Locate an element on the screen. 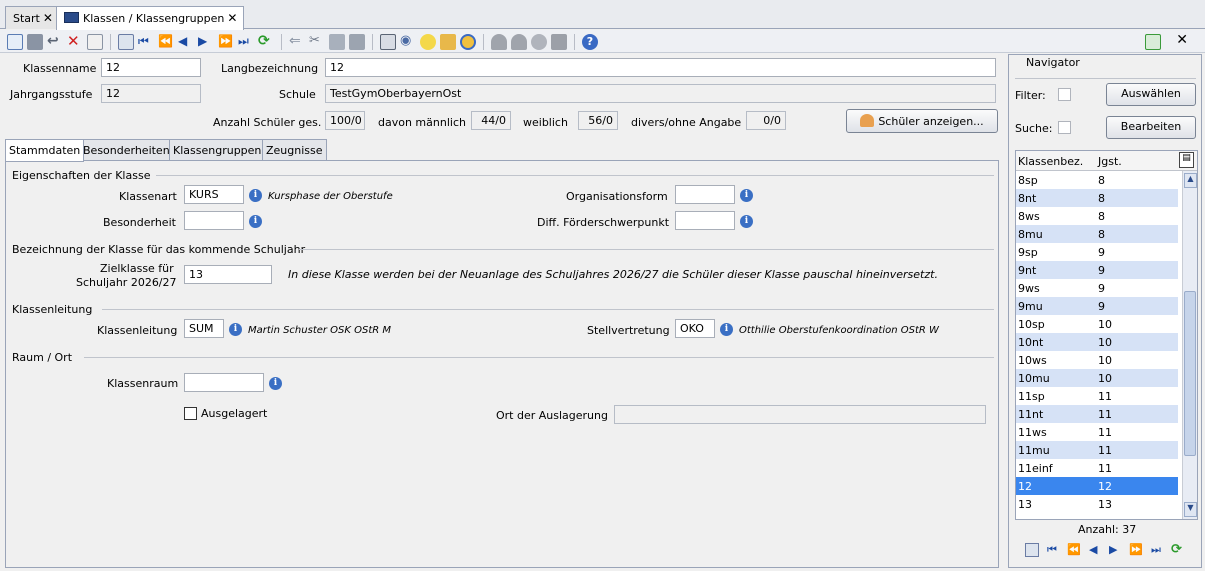 The height and width of the screenshot is (571, 1205). comment-icon is located at coordinates (559, 42).